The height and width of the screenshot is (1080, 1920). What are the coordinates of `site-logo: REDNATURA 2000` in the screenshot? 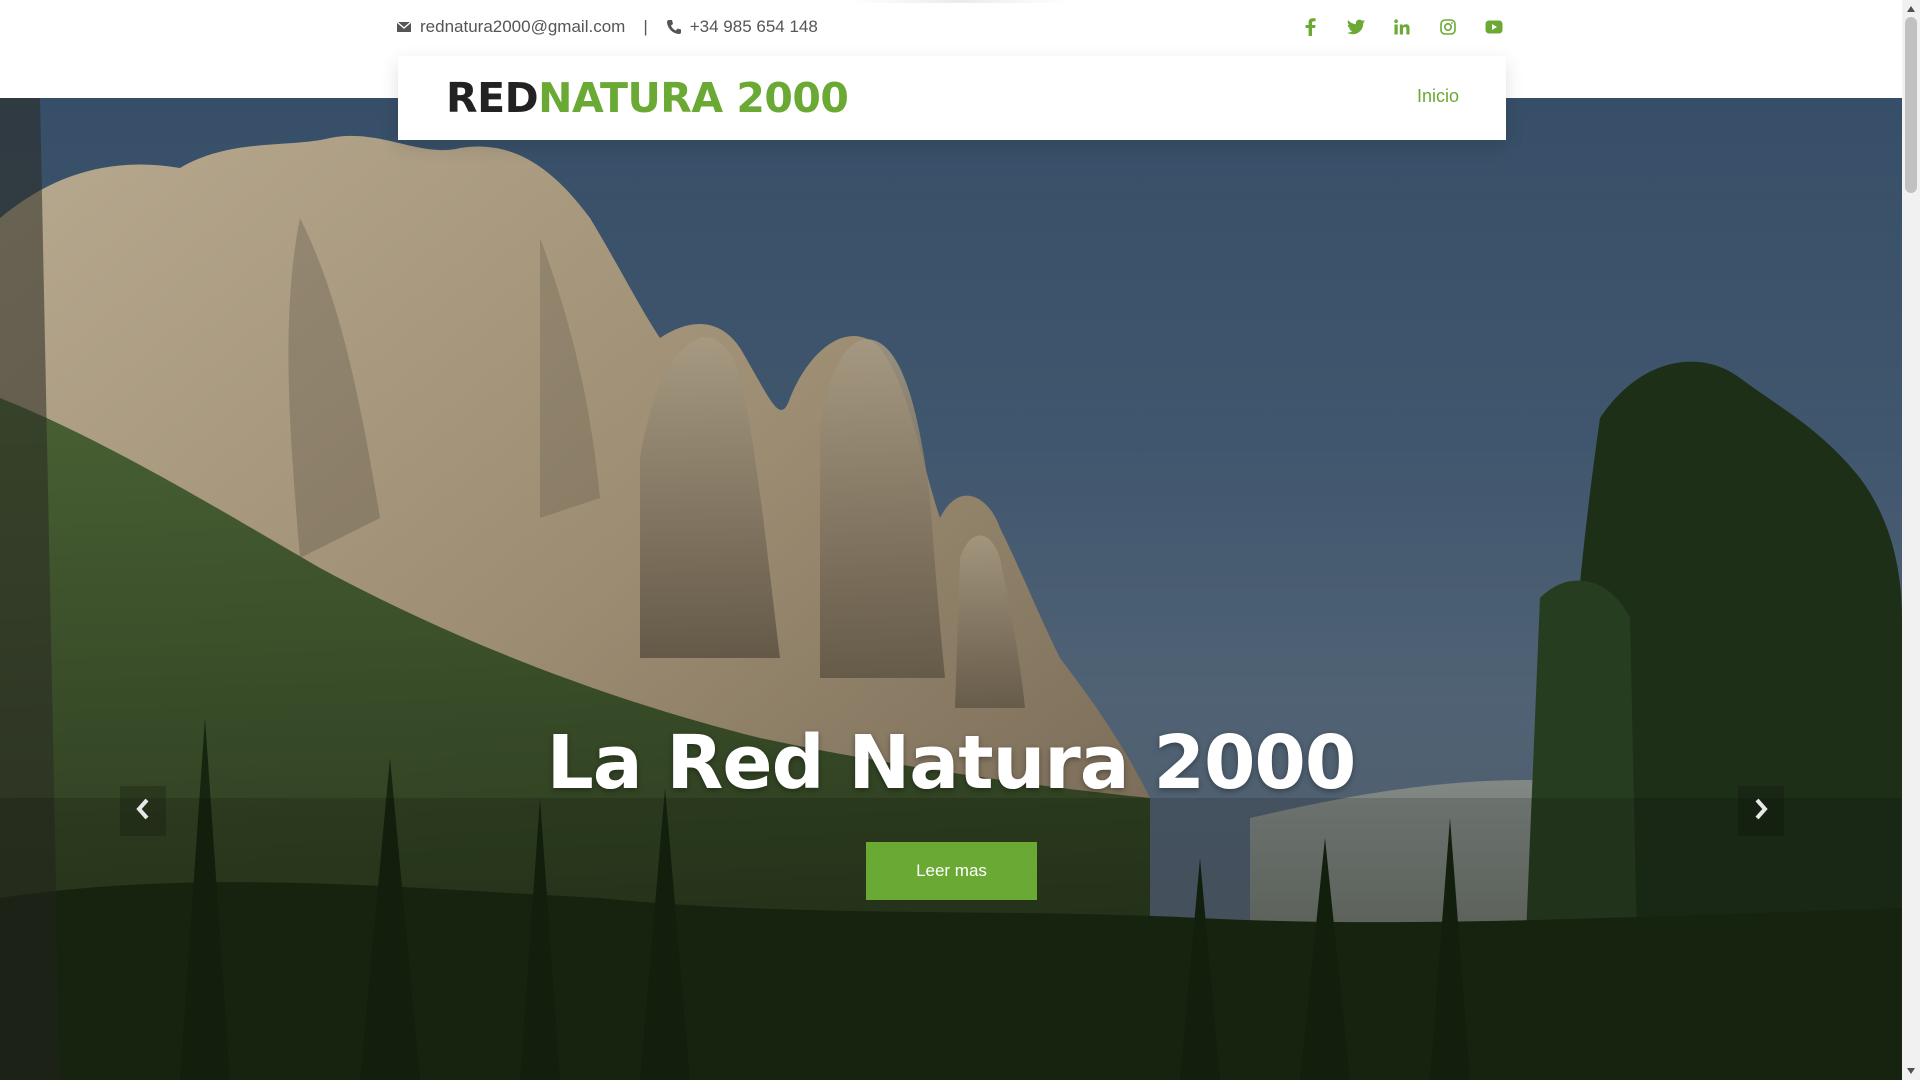 It's located at (647, 98).